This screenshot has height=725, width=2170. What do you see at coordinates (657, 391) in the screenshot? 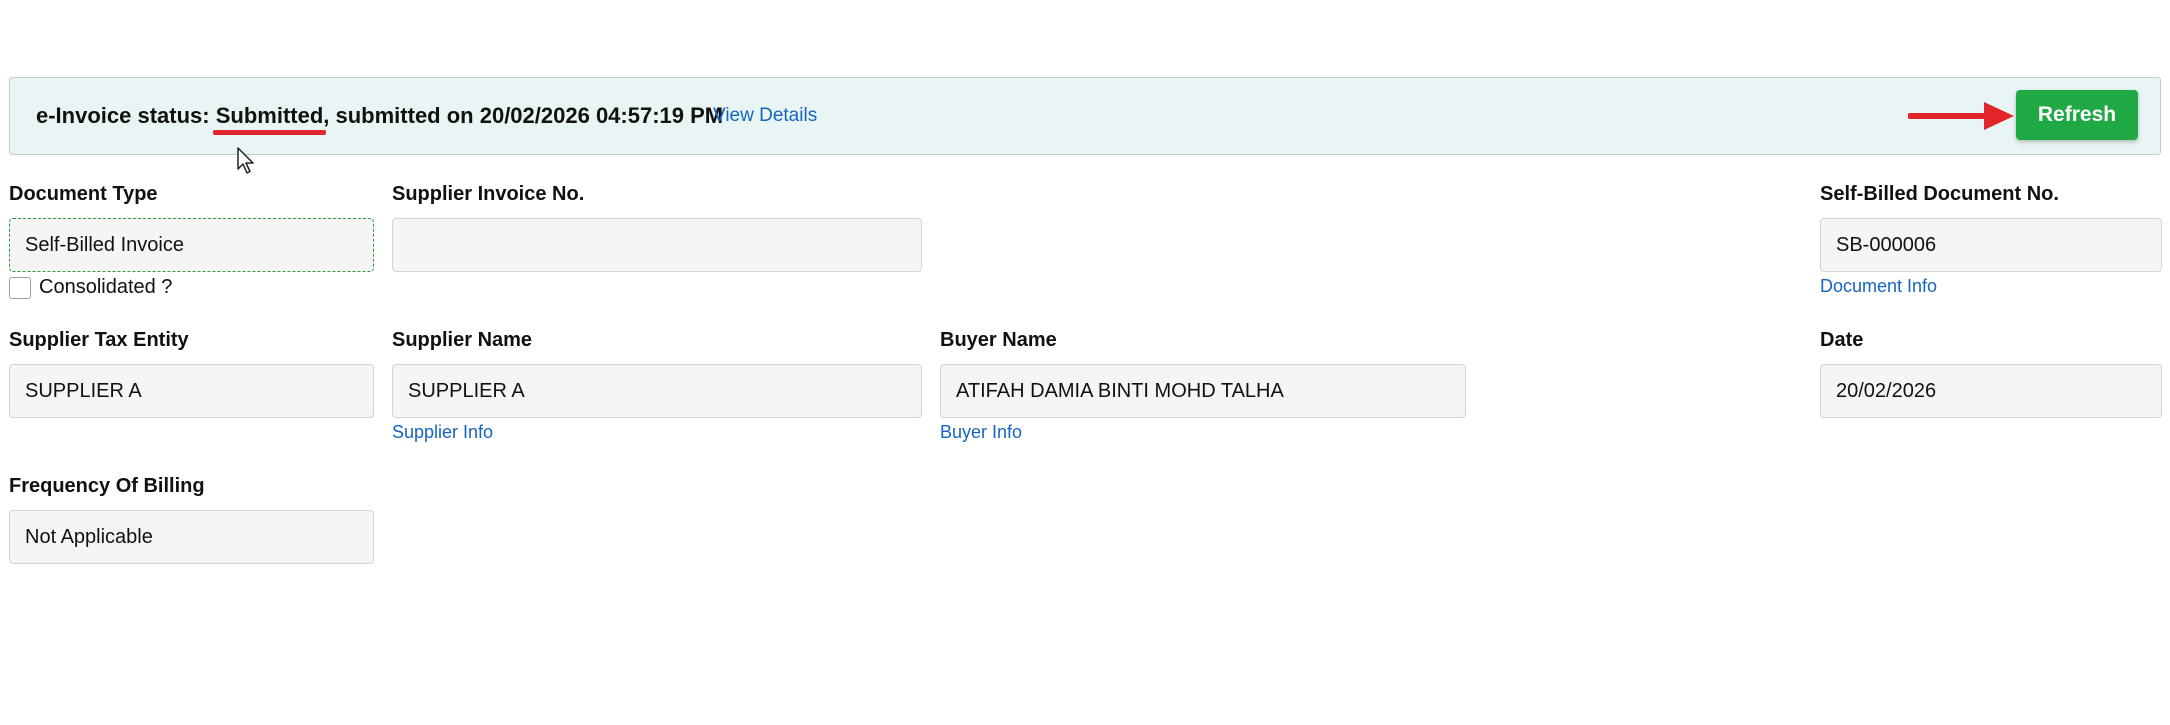
I see `supplier-name-field: SUPPLIER A` at bounding box center [657, 391].